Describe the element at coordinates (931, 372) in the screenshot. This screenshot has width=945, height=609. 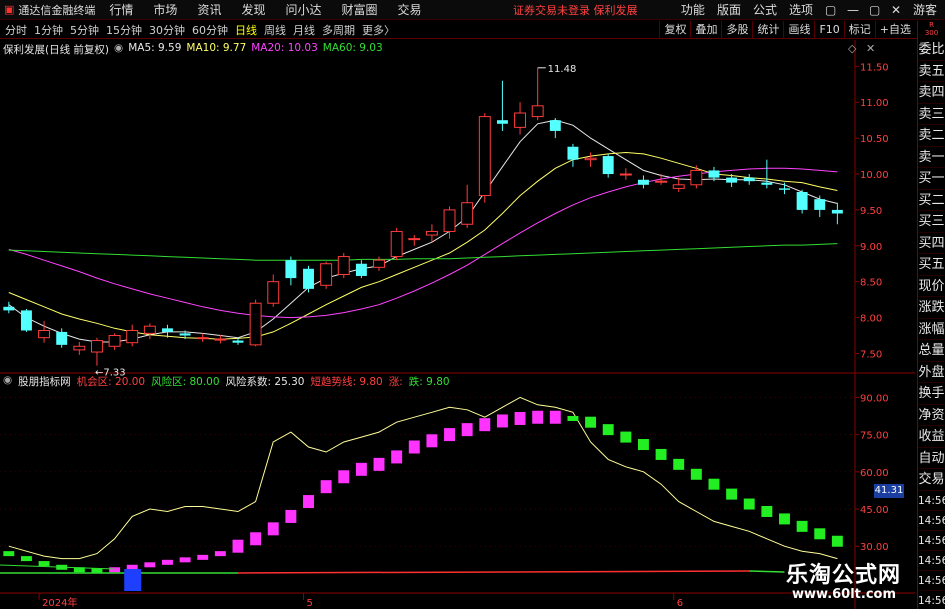
I see `panel-item: 外盘` at that location.